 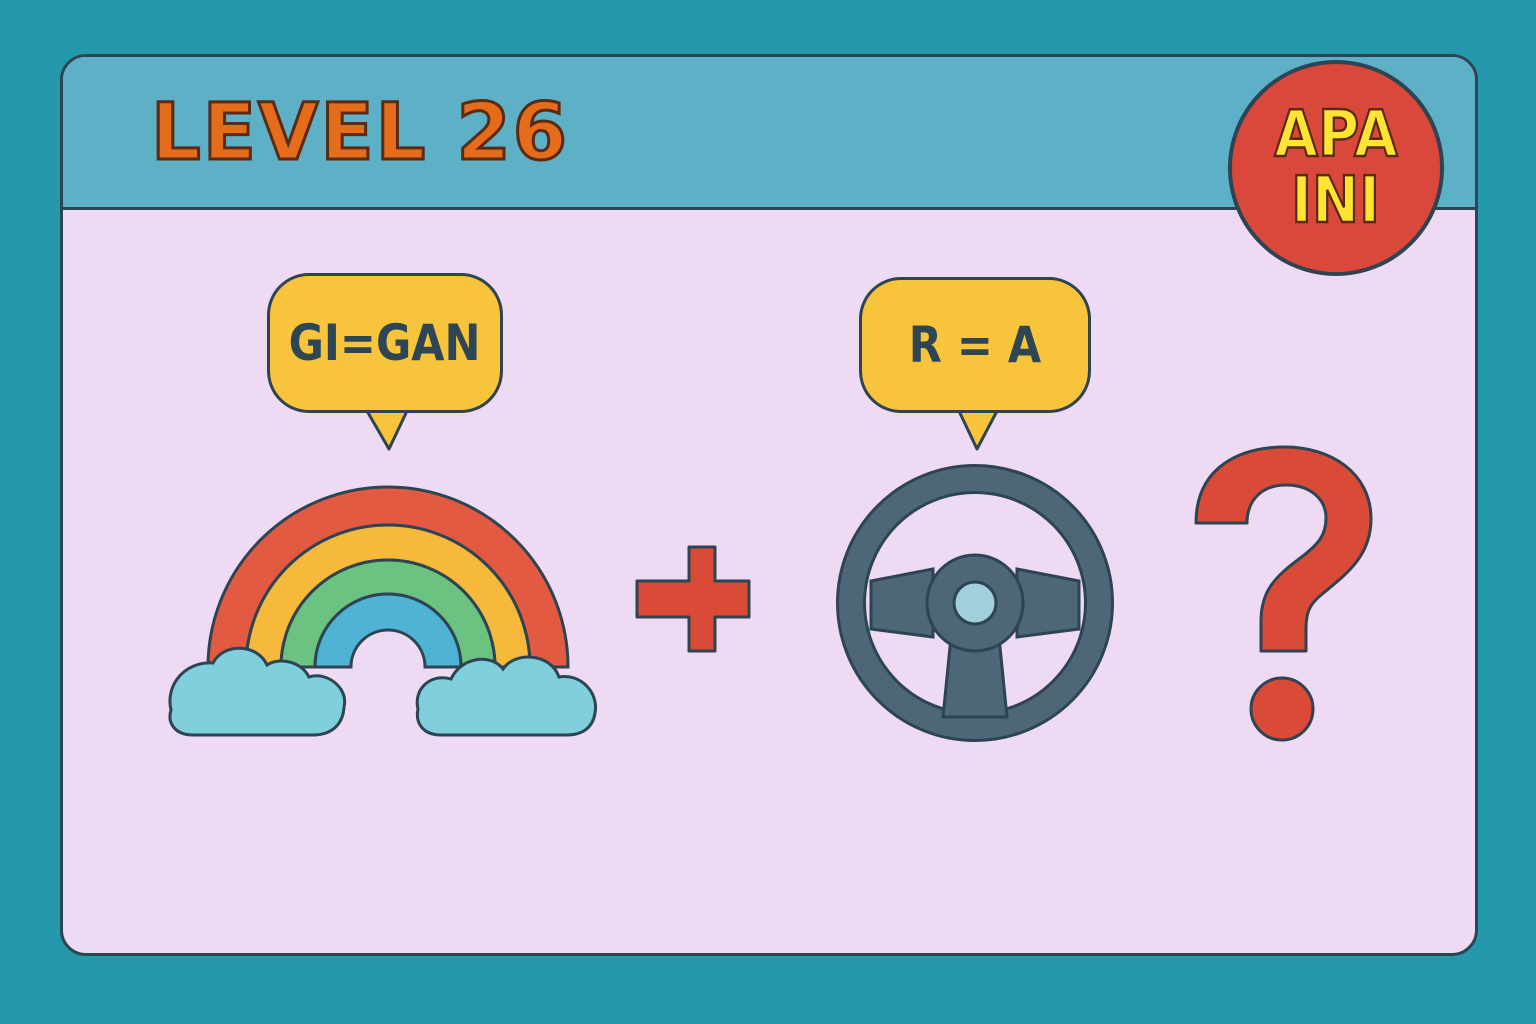 I want to click on plus-icon, so click(x=693, y=599).